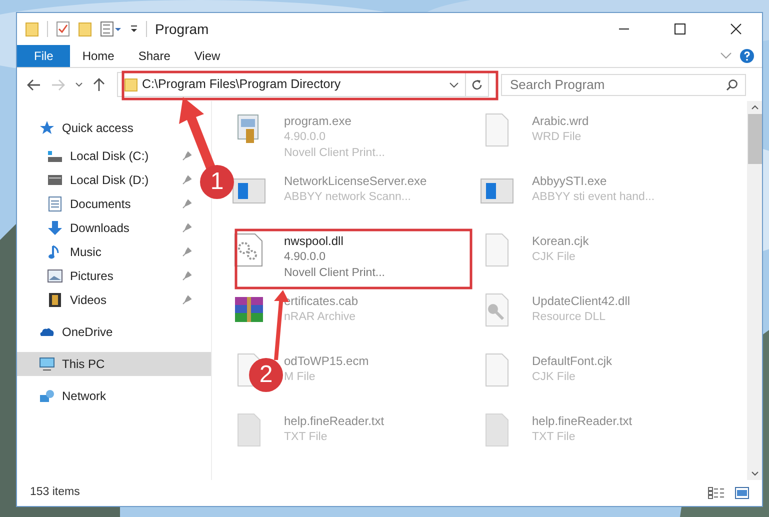  Describe the element at coordinates (110, 180) in the screenshot. I see `sidebar-label: Local Disk (D:)` at that location.